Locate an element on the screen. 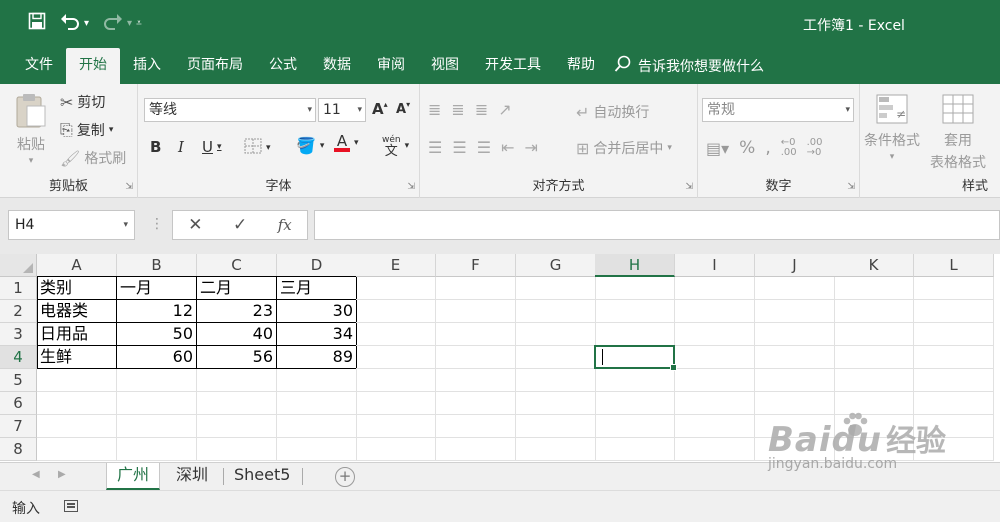 The width and height of the screenshot is (1000, 522). name-box: H4 ▾ is located at coordinates (71, 225).